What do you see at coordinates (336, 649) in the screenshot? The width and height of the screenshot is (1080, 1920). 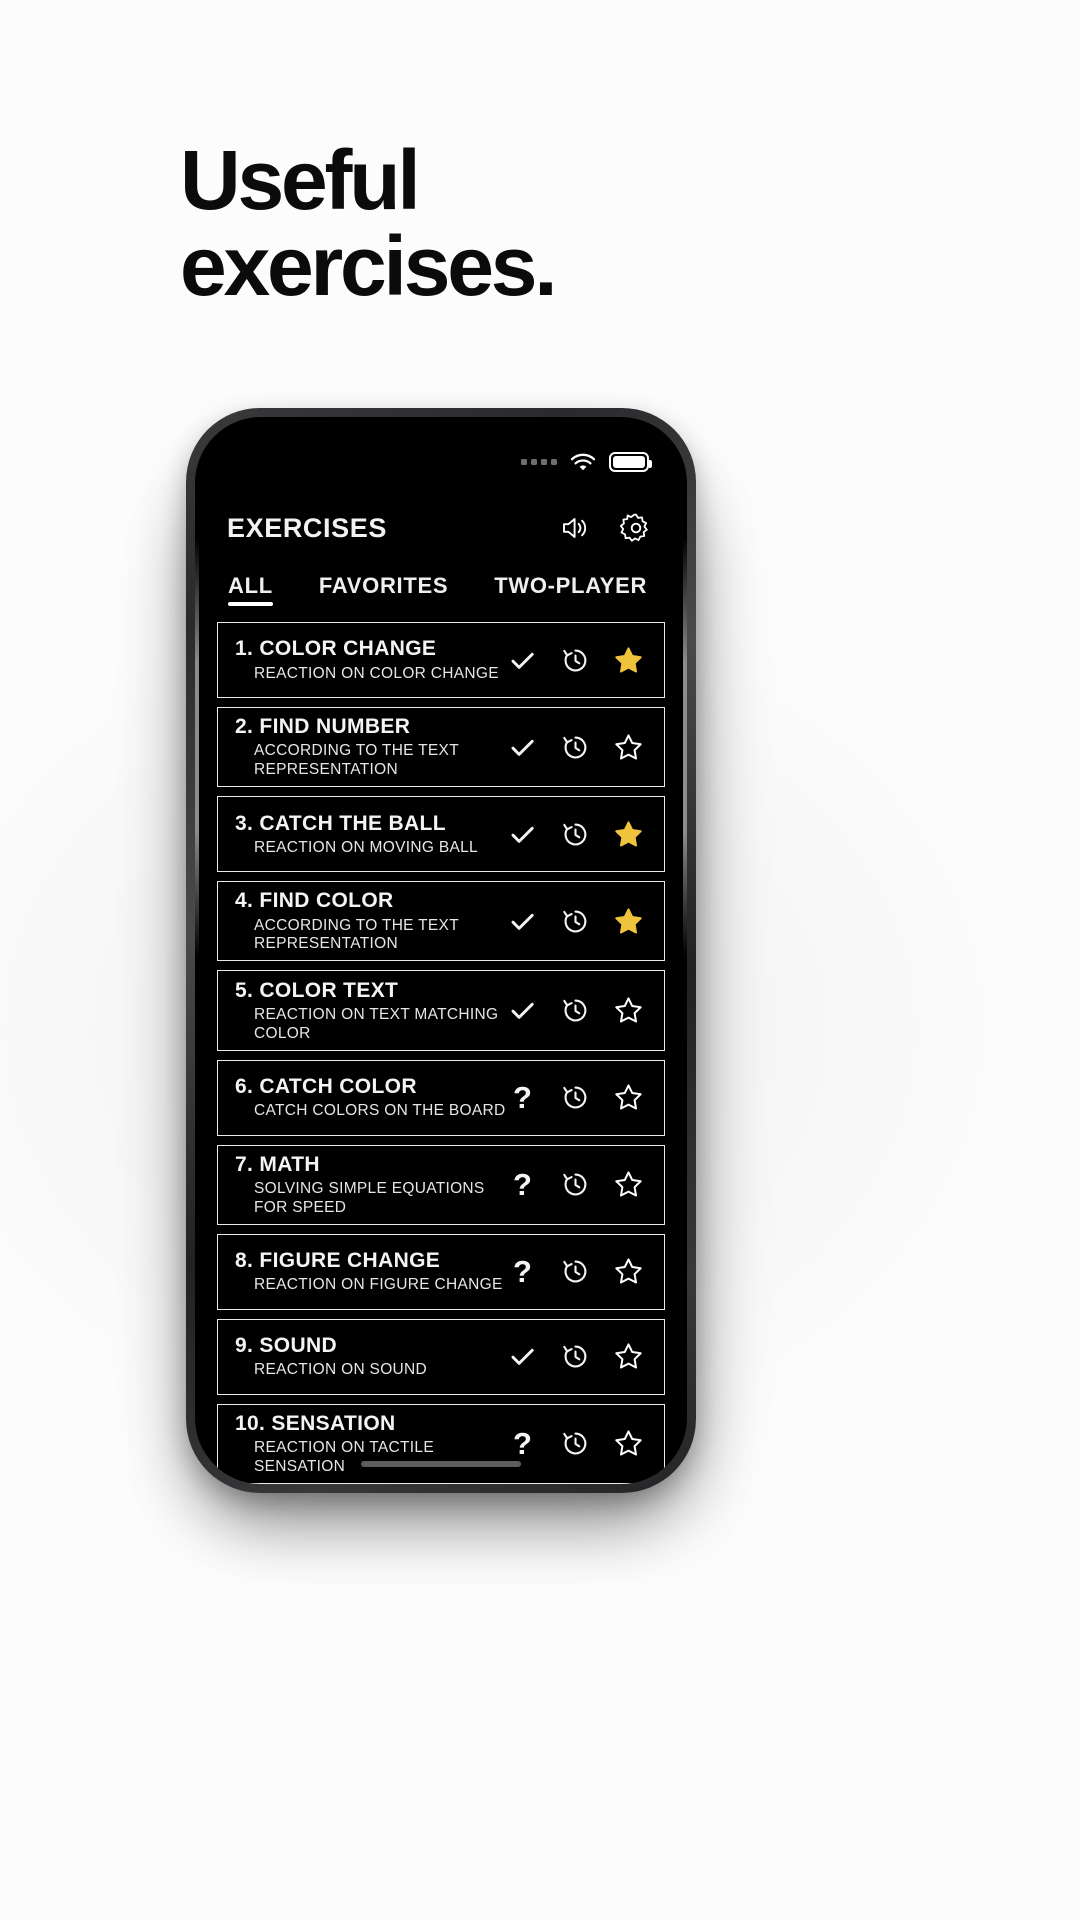 I see `exercise-title: 1. COLOR CHANGE` at bounding box center [336, 649].